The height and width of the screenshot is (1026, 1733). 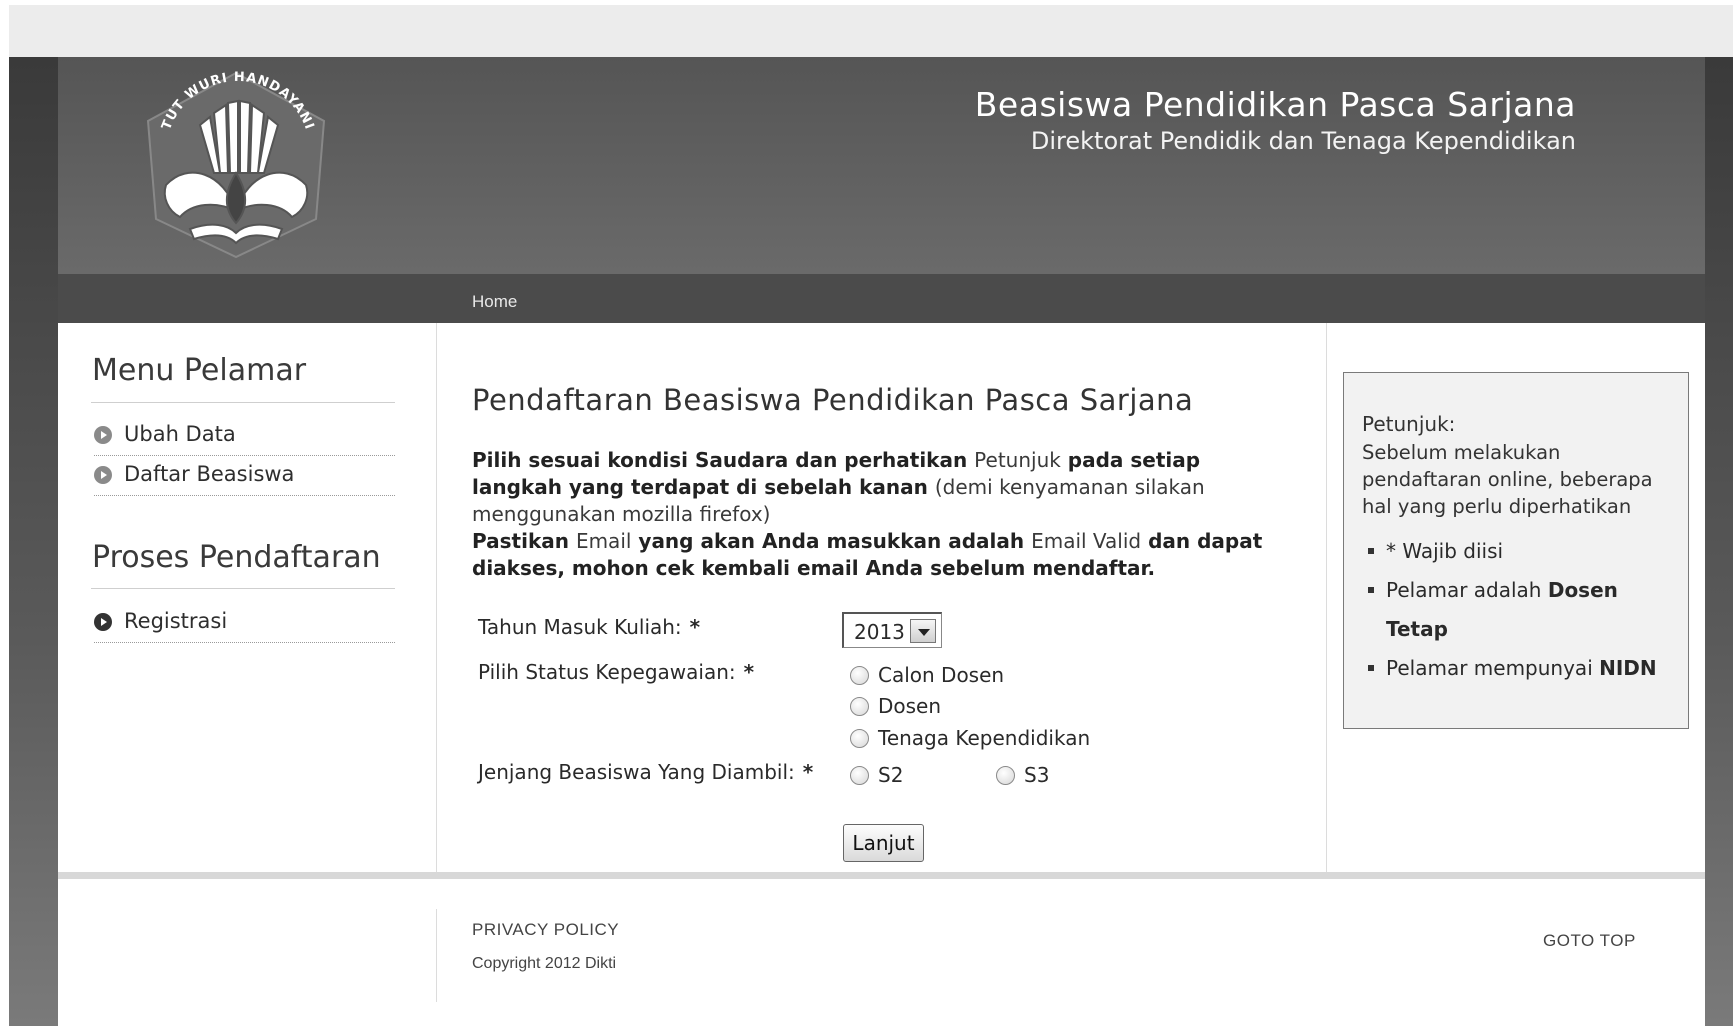 What do you see at coordinates (1628, 668) in the screenshot?
I see `list-item-bold: NIDN` at bounding box center [1628, 668].